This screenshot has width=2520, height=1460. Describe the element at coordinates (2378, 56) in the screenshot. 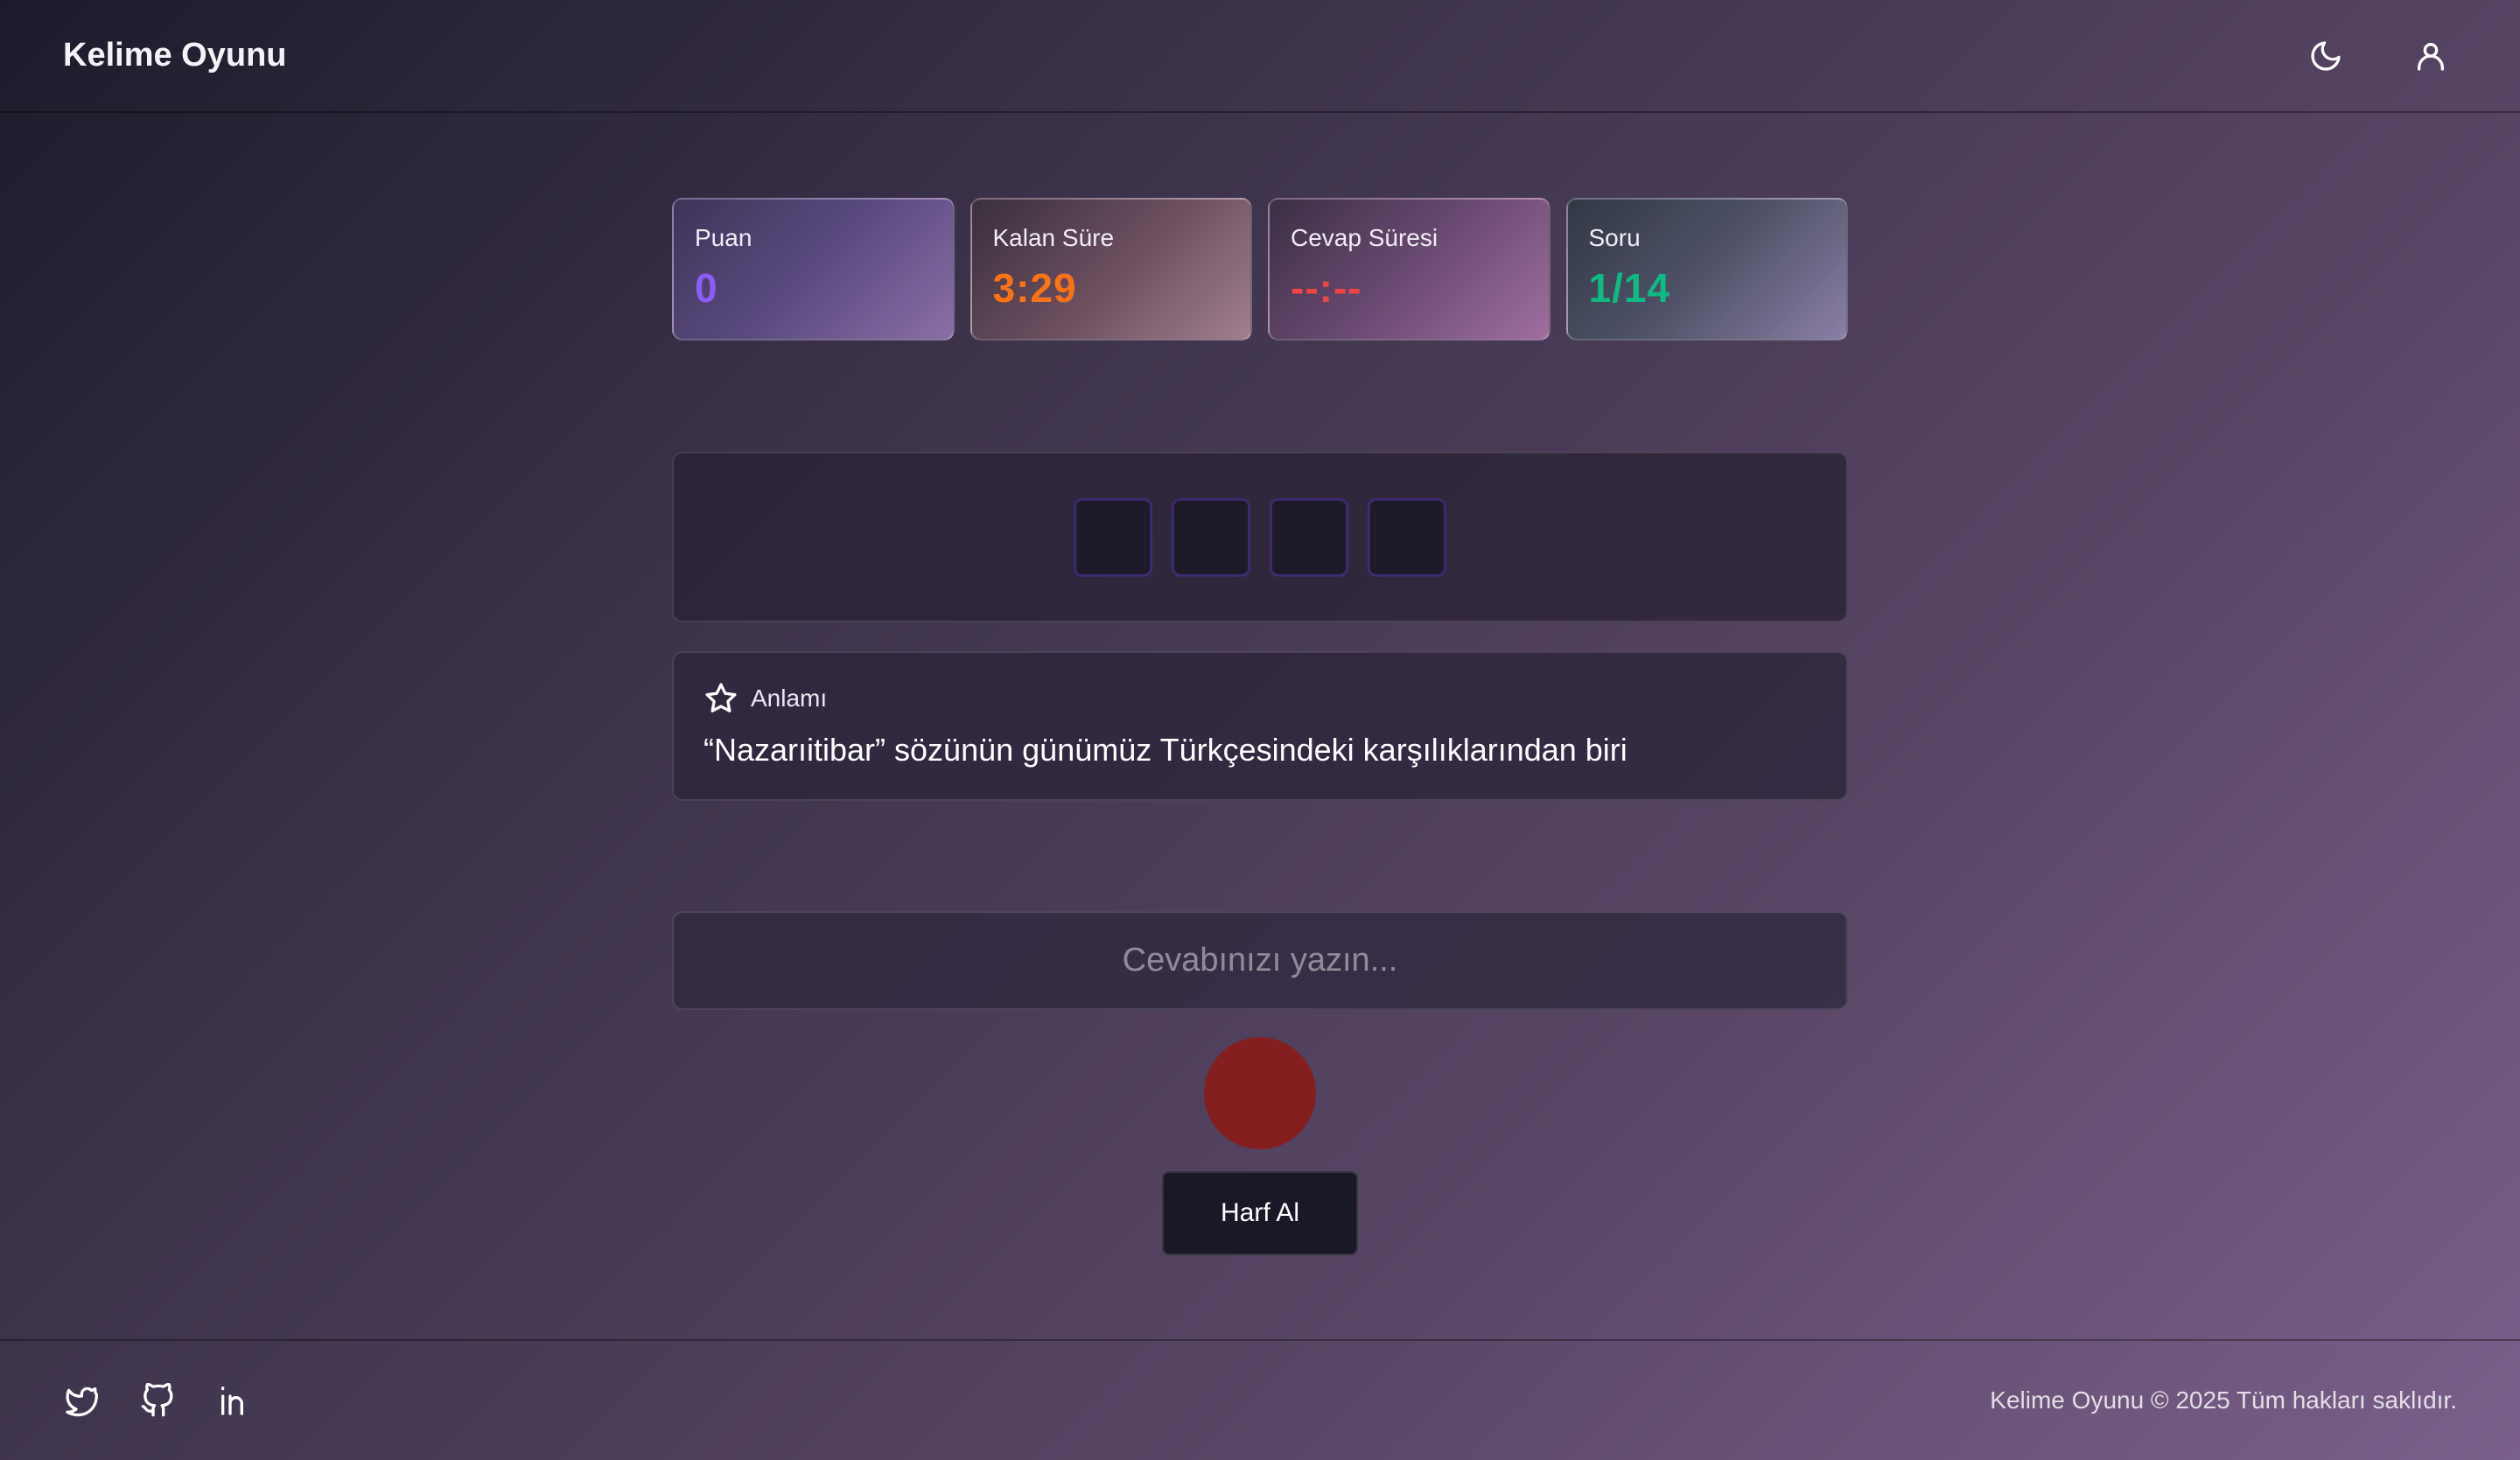

I see `header-actions` at that location.